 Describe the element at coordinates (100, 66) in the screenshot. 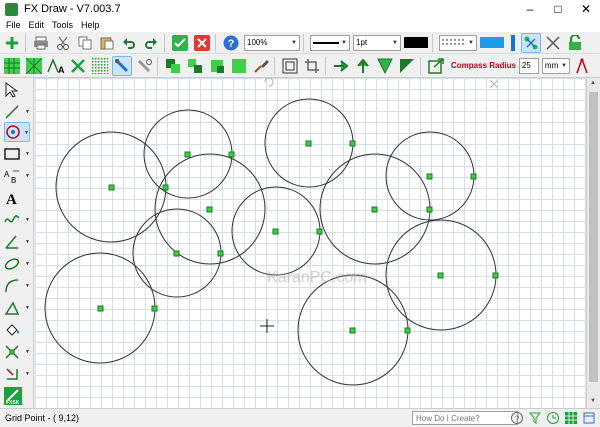

I see `dot-grid-icon` at that location.